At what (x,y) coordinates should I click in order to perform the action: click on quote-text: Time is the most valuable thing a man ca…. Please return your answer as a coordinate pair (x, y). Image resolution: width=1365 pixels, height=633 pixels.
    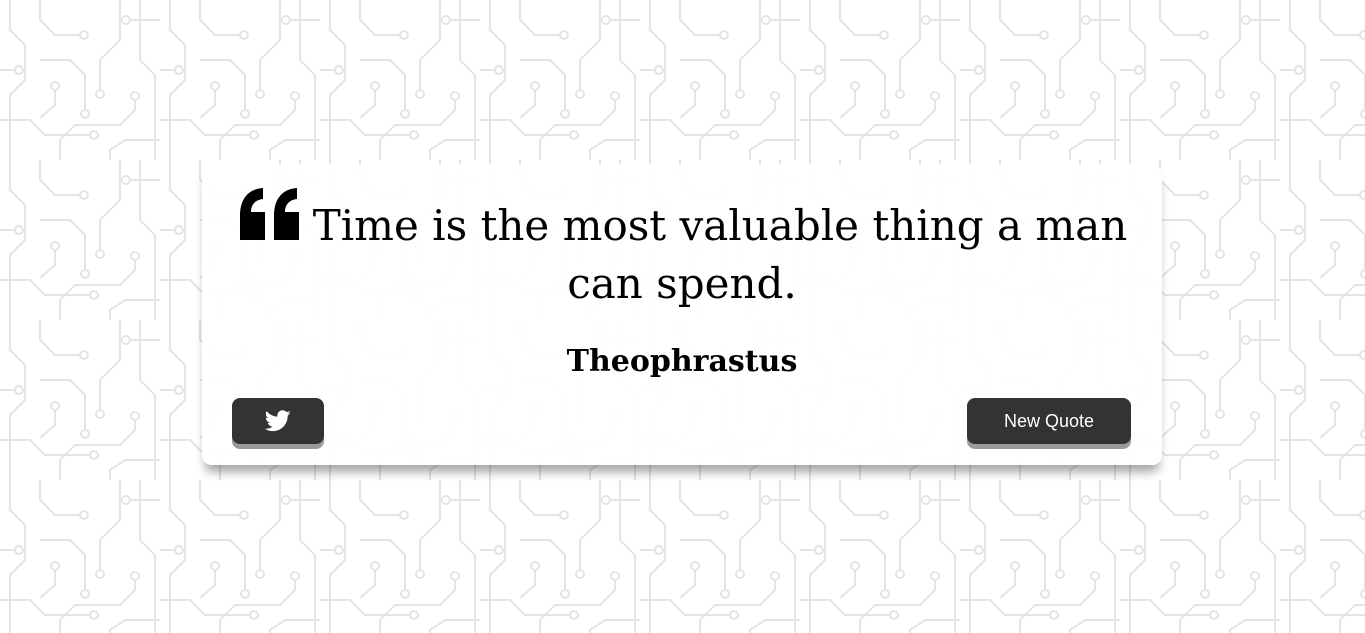
    Looking at the image, I should click on (720, 254).